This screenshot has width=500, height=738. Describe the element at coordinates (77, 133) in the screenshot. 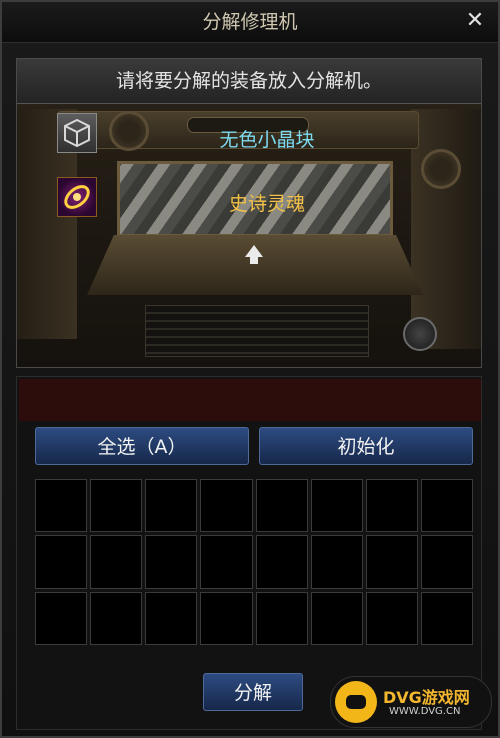

I see `colorless-crystal-cube-icon` at that location.